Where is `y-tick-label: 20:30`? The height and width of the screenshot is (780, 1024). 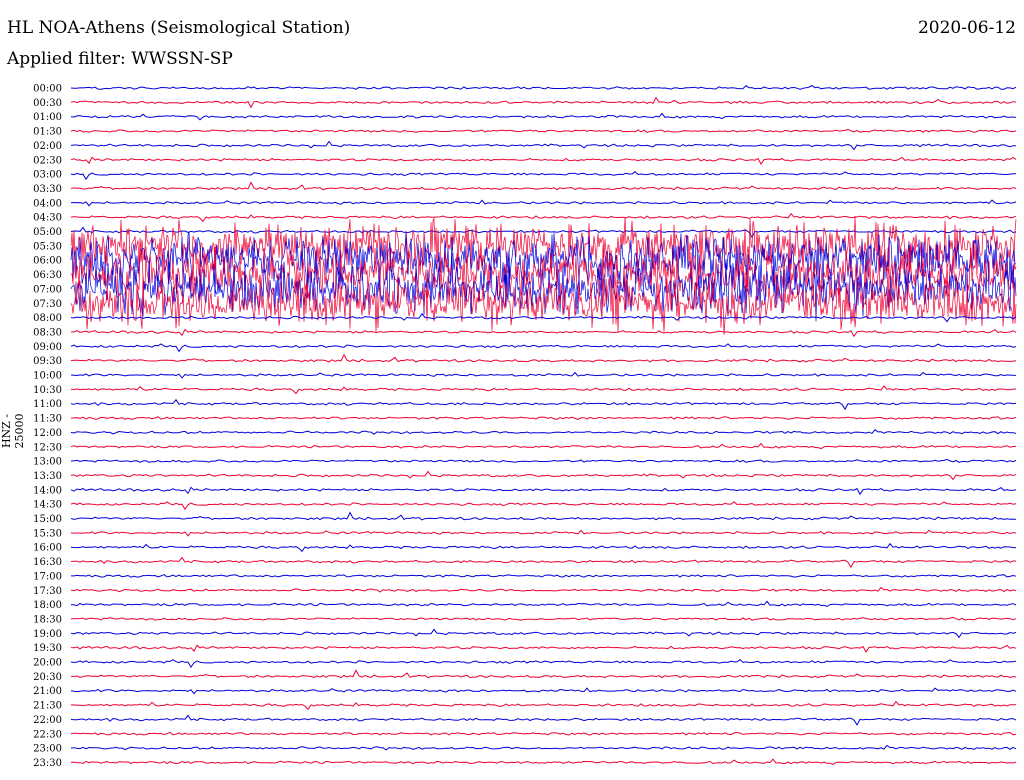 y-tick-label: 20:30 is located at coordinates (47, 677).